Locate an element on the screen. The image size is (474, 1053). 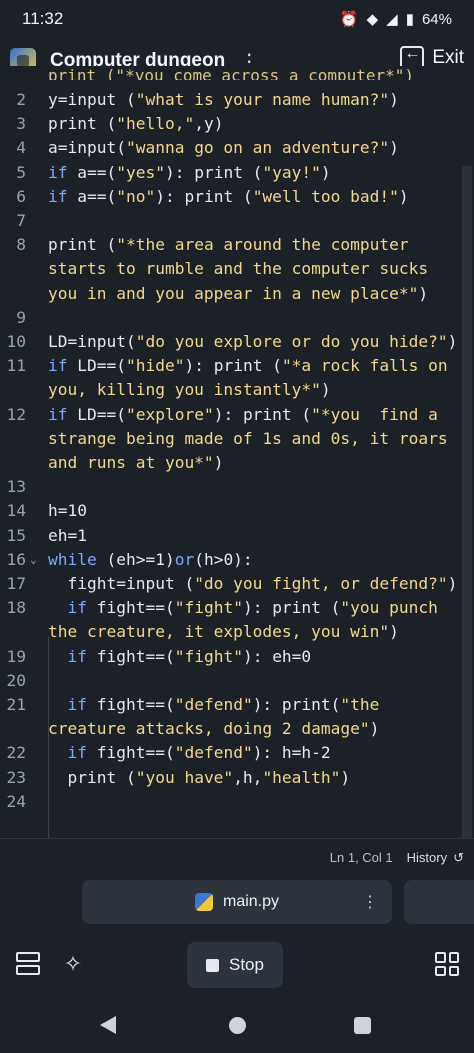
file-tabs: main.py ⋮ is located at coordinates (237, 901).